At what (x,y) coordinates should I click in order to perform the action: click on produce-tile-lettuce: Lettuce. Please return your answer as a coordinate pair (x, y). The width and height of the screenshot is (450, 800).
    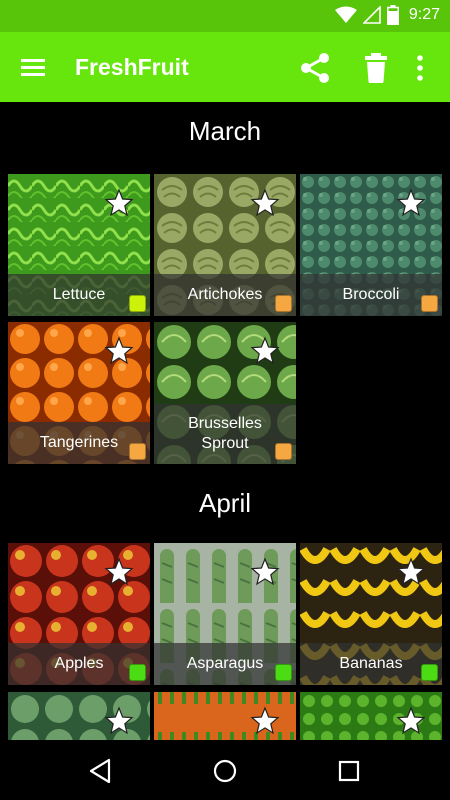
    Looking at the image, I should click on (79, 245).